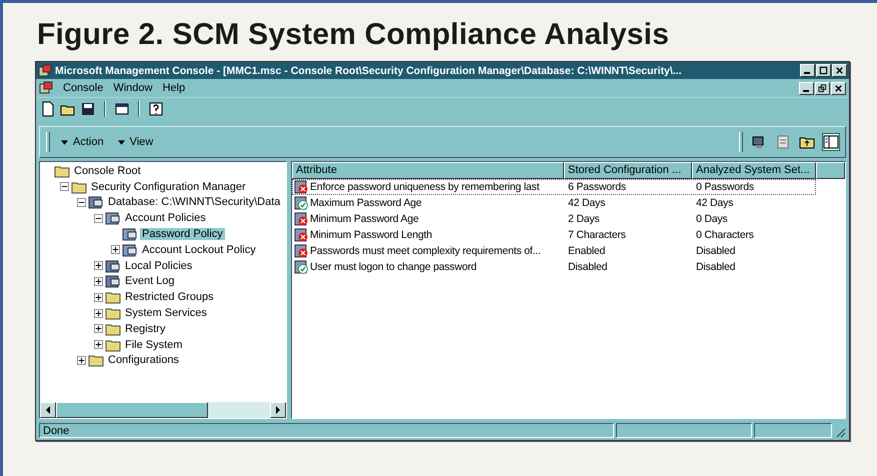  Describe the element at coordinates (371, 235) in the screenshot. I see `table-cell: Minimum Password Length` at that location.